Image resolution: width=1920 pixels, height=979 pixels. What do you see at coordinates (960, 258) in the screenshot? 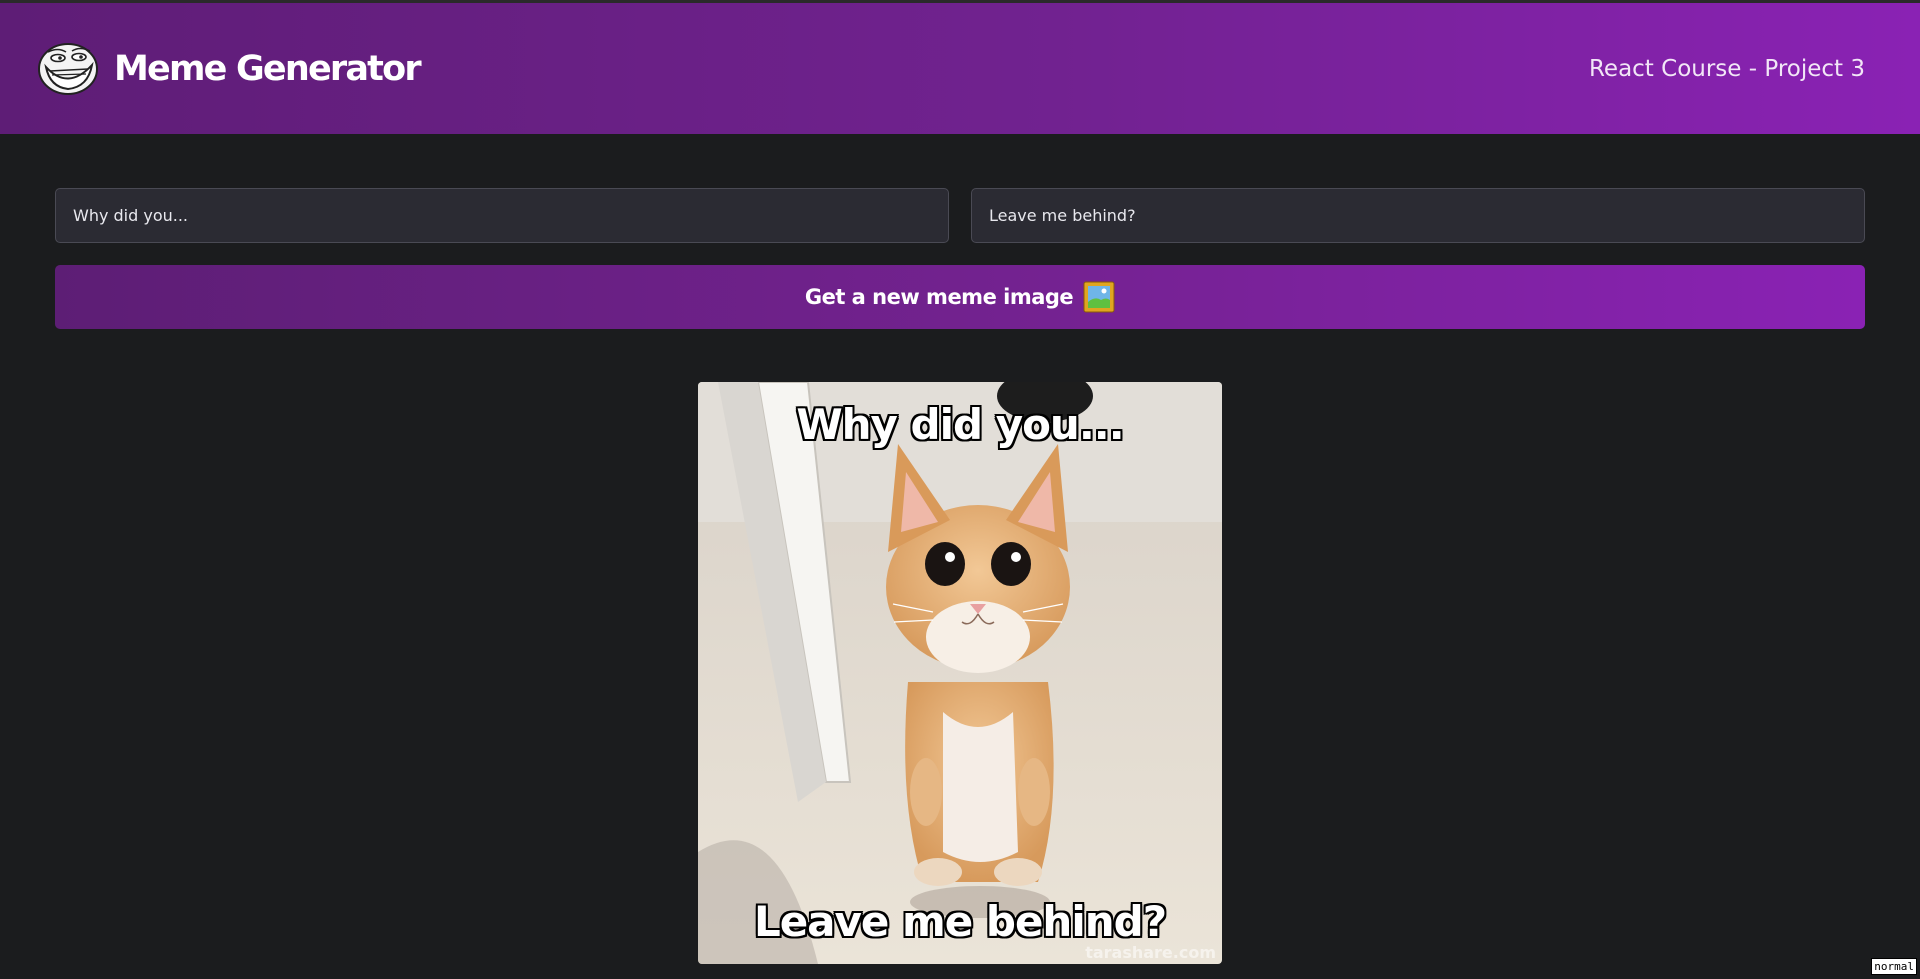
I see `meme-form: Get a new meme image` at bounding box center [960, 258].